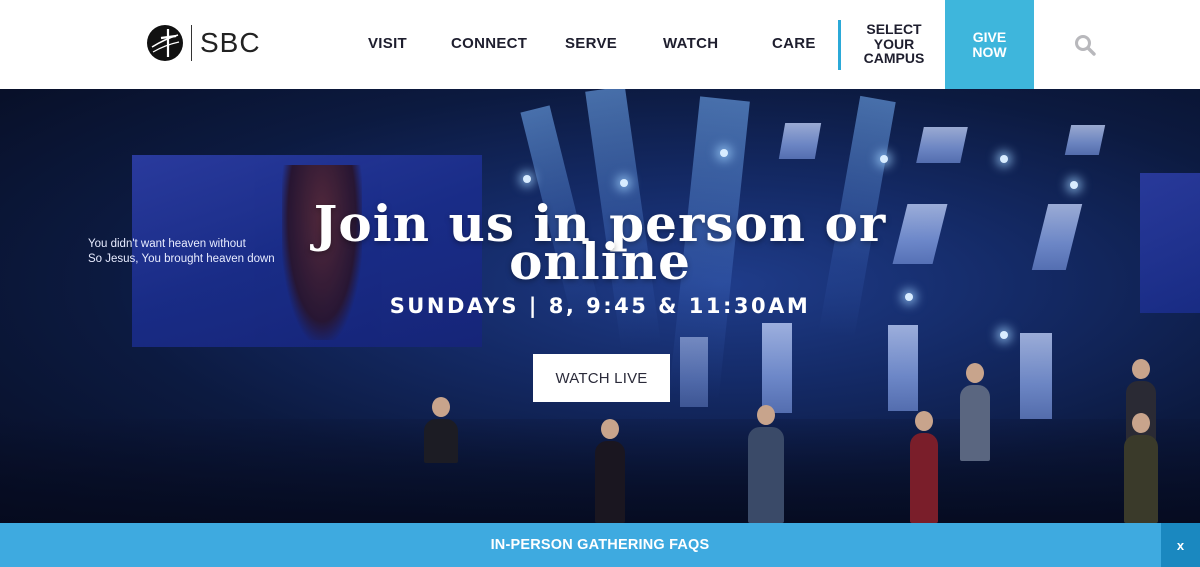  I want to click on campus-line: SELECT, so click(894, 29).